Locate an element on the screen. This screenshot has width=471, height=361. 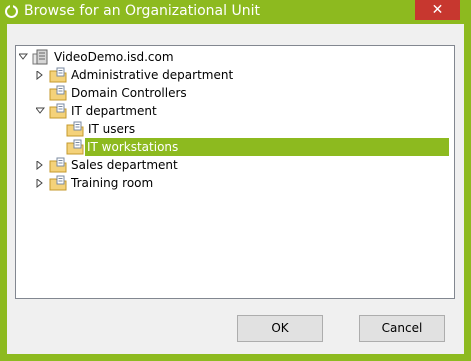
tree-node-domain-controllers: Domain Controllers is located at coordinates (242, 93).